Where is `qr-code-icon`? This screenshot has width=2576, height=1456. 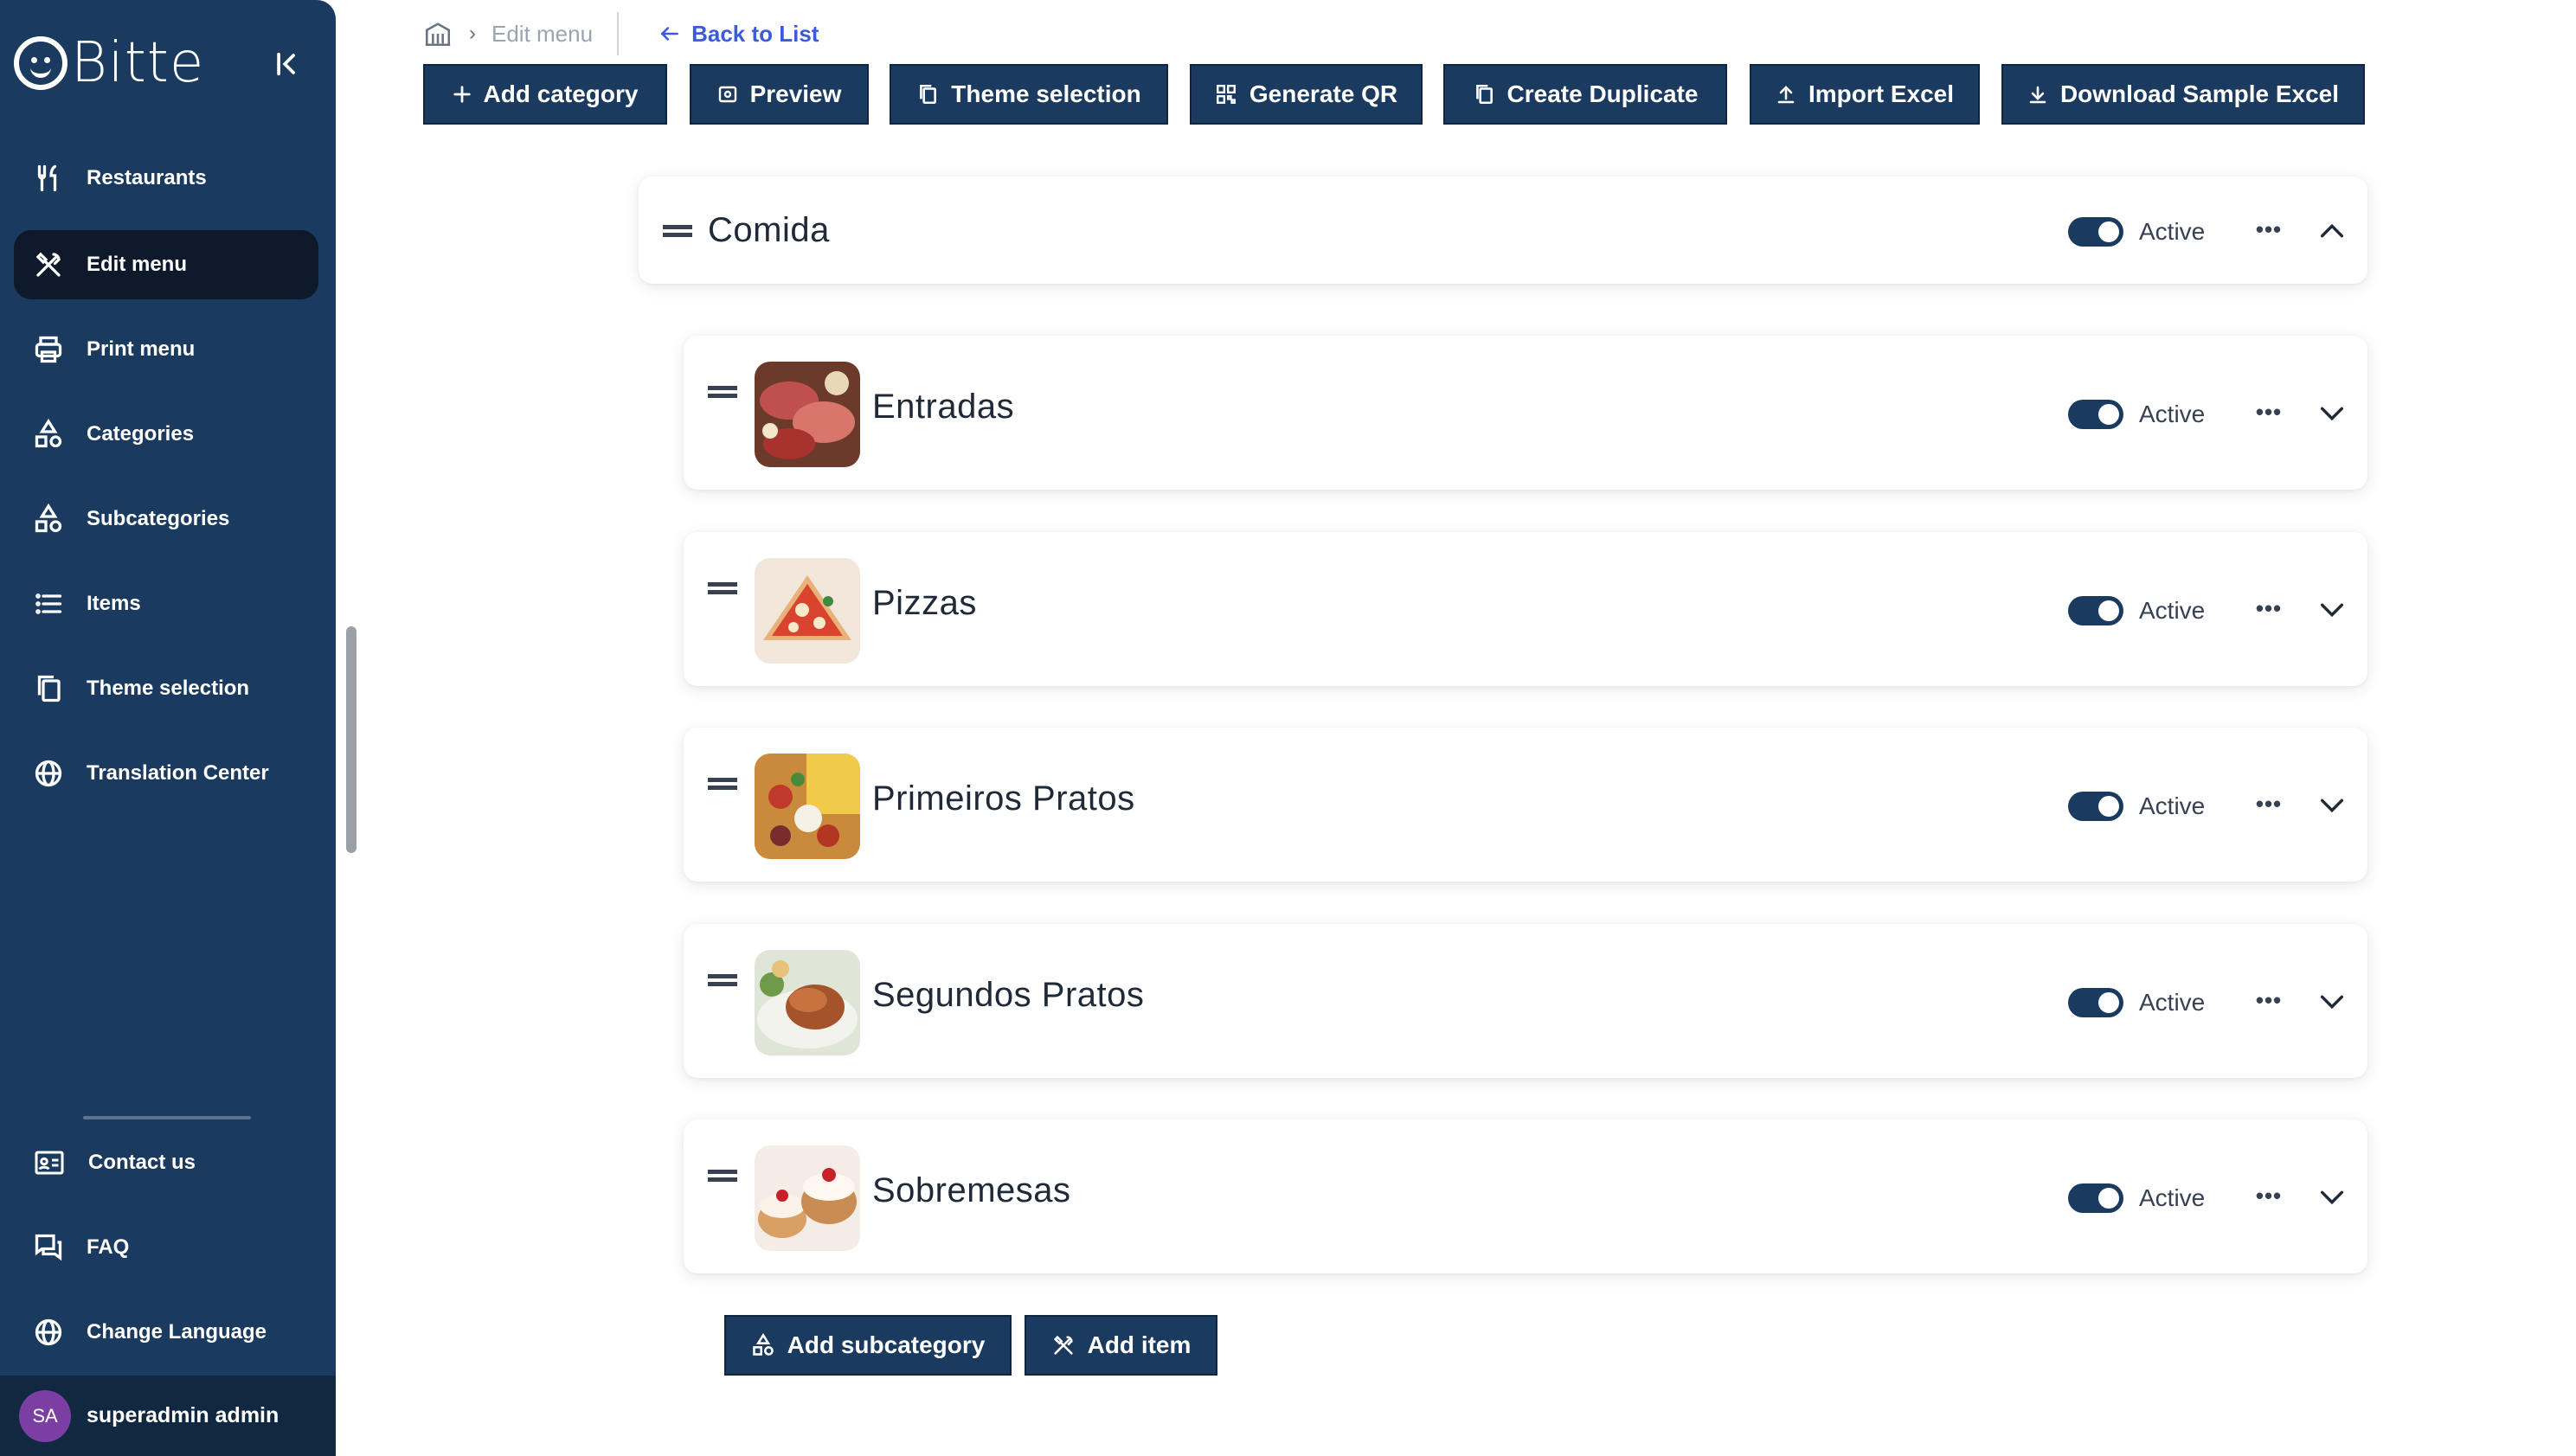 qr-code-icon is located at coordinates (1226, 94).